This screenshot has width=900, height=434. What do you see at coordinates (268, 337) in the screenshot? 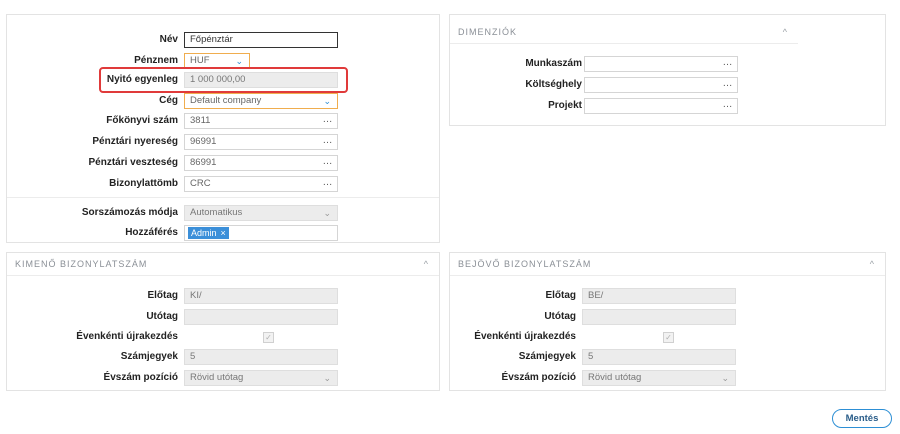
I see `outgoing-yearly-checkbox: ✓` at bounding box center [268, 337].